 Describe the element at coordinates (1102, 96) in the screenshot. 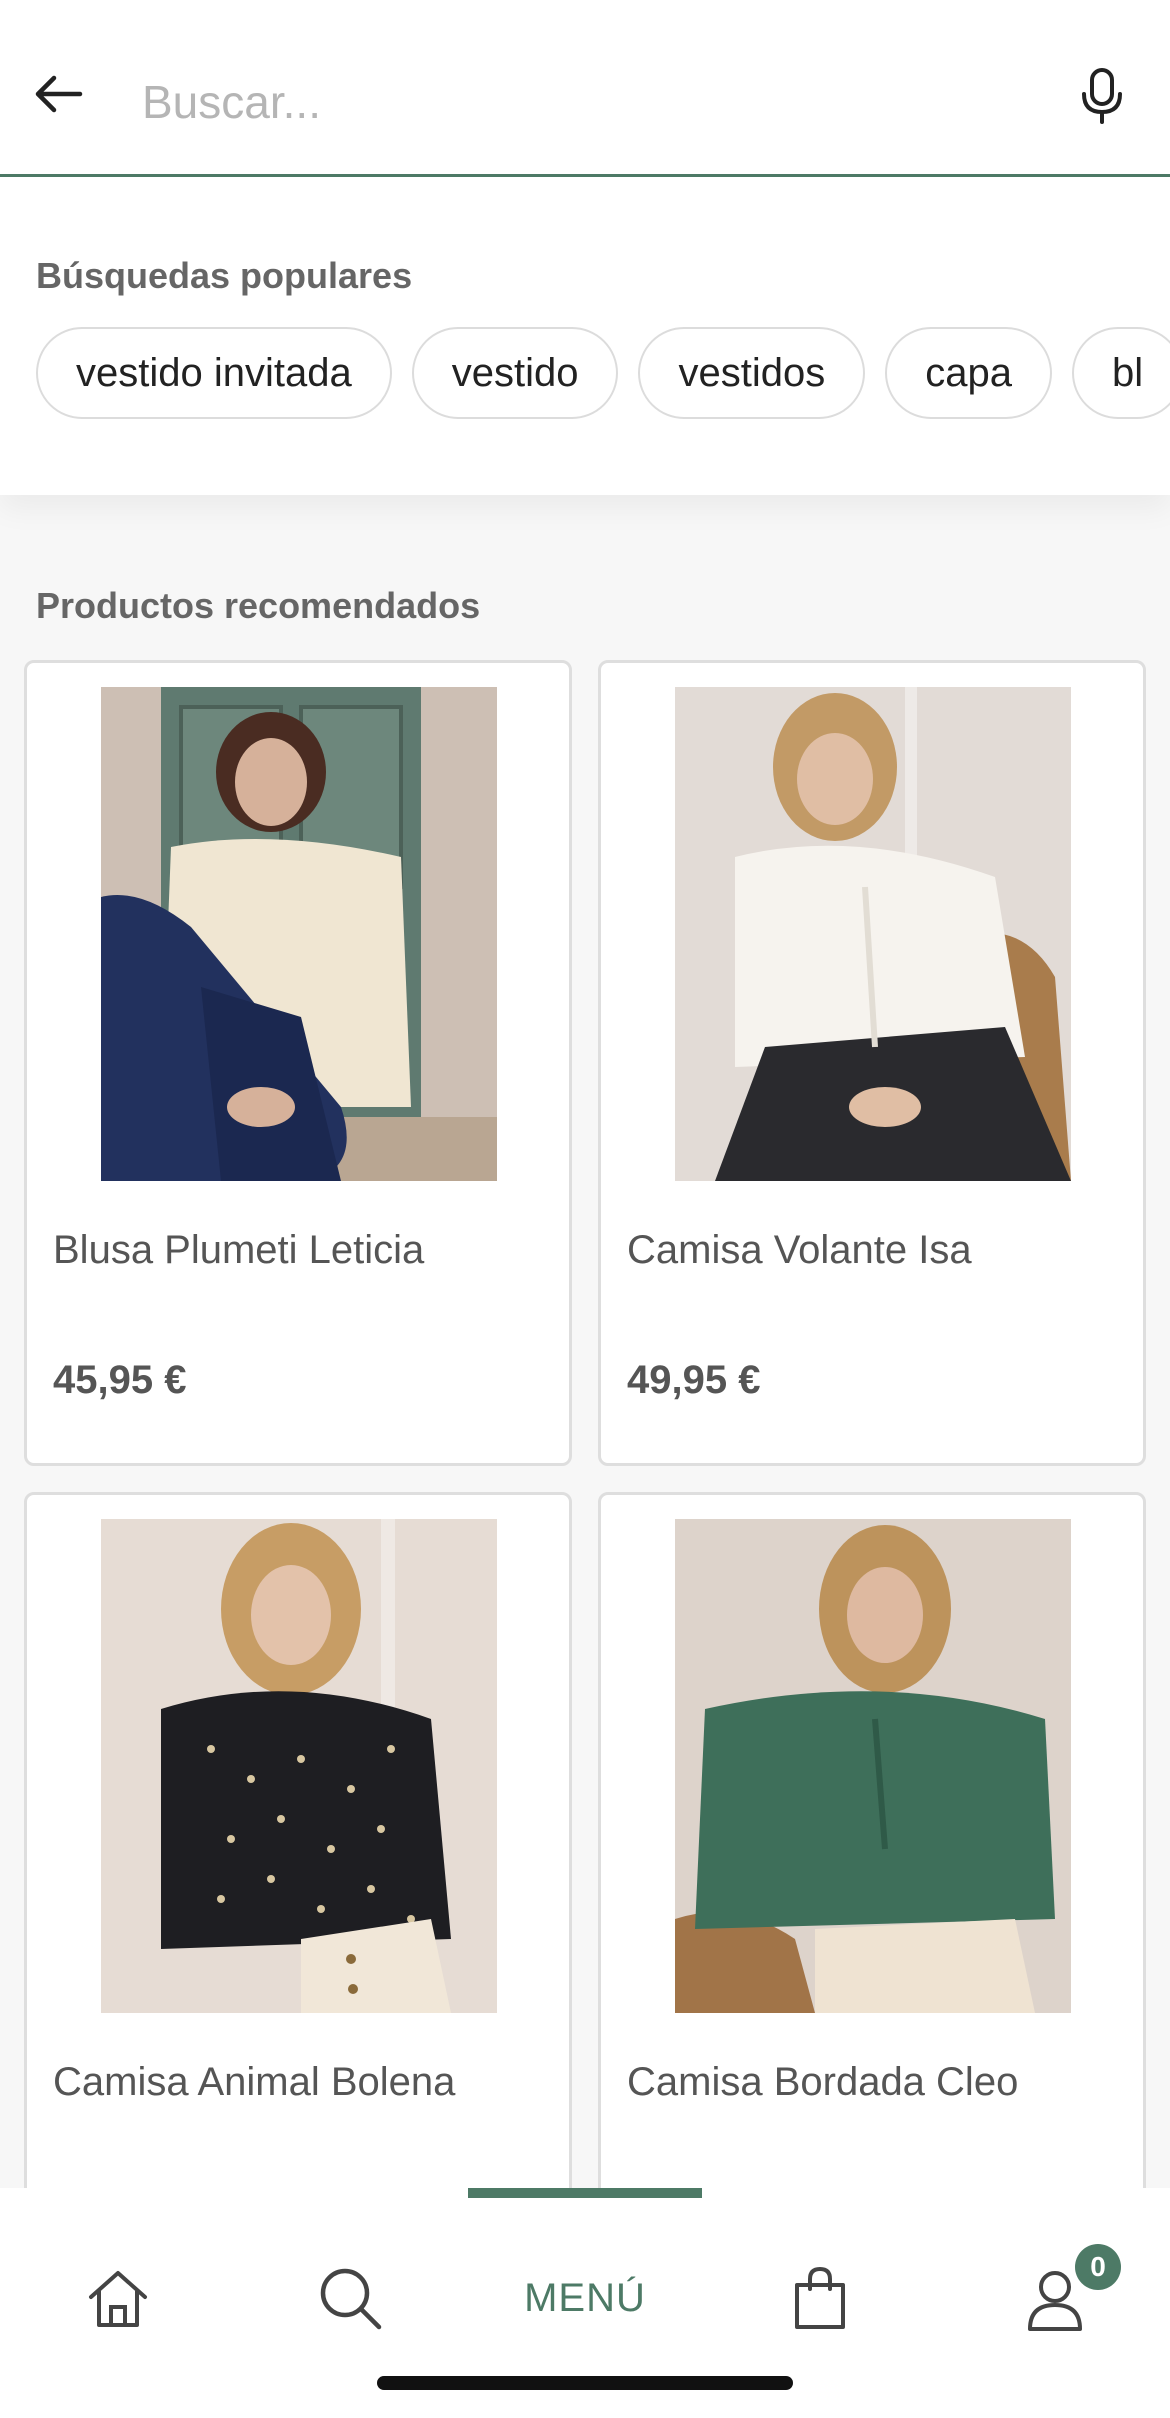

I see `microphone-icon` at that location.